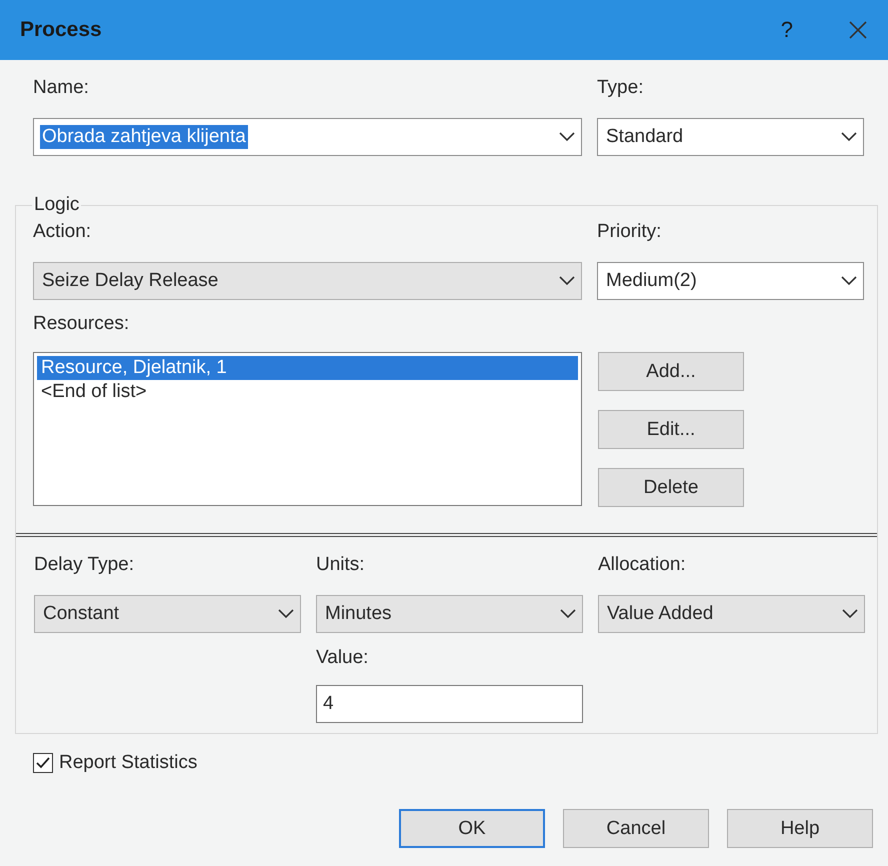 The image size is (888, 866). What do you see at coordinates (343, 658) in the screenshot?
I see `field-label: Value:` at bounding box center [343, 658].